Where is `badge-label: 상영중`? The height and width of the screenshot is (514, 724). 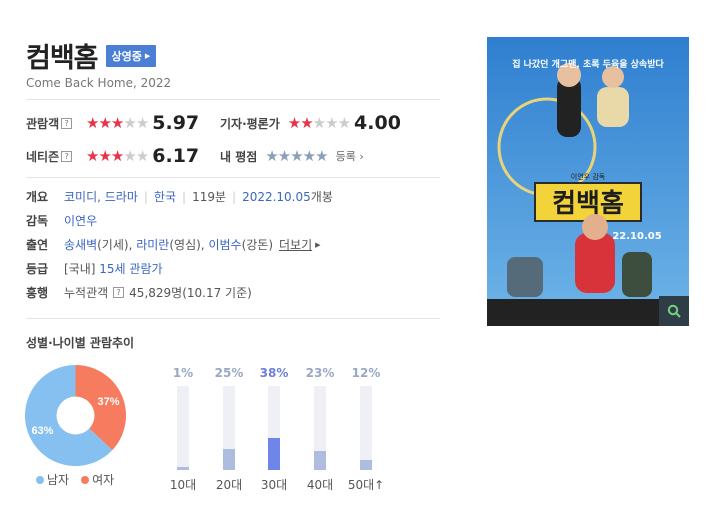 badge-label: 상영중 is located at coordinates (126, 56).